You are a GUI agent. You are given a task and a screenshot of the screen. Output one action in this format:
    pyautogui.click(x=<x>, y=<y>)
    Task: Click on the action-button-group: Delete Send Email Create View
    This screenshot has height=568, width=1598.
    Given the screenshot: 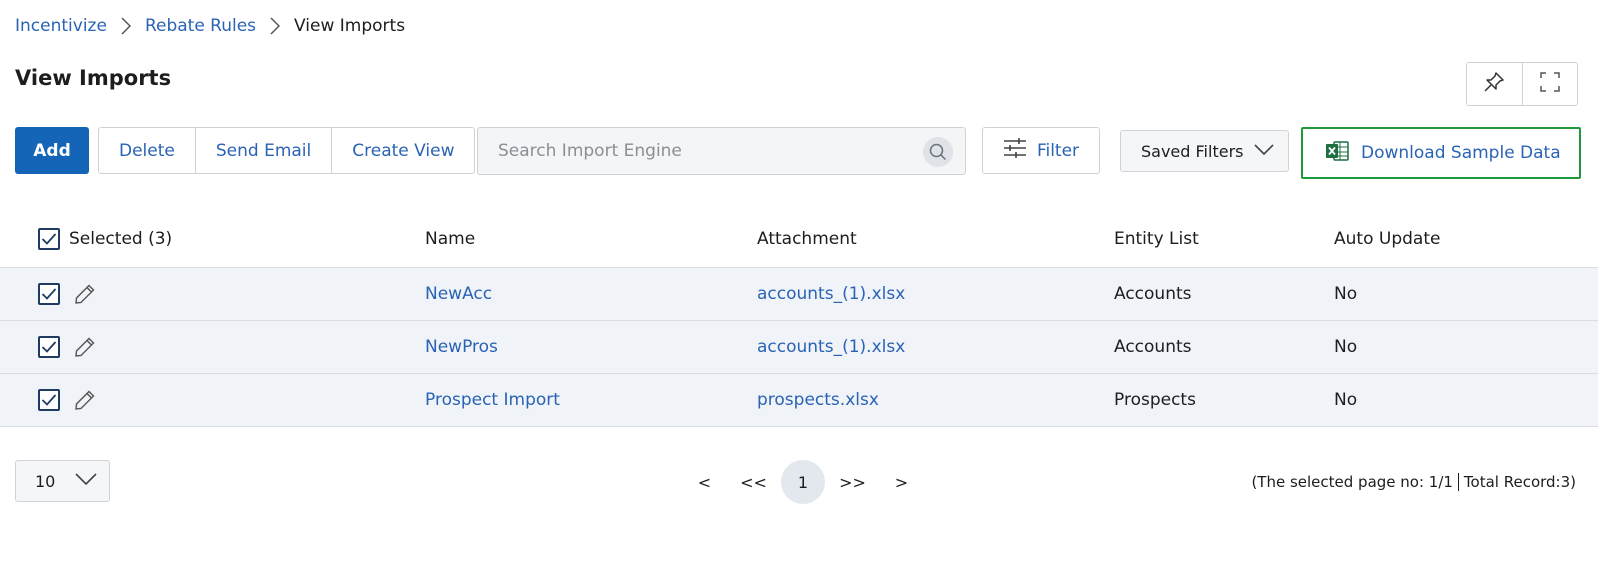 What is the action you would take?
    pyautogui.click(x=287, y=150)
    